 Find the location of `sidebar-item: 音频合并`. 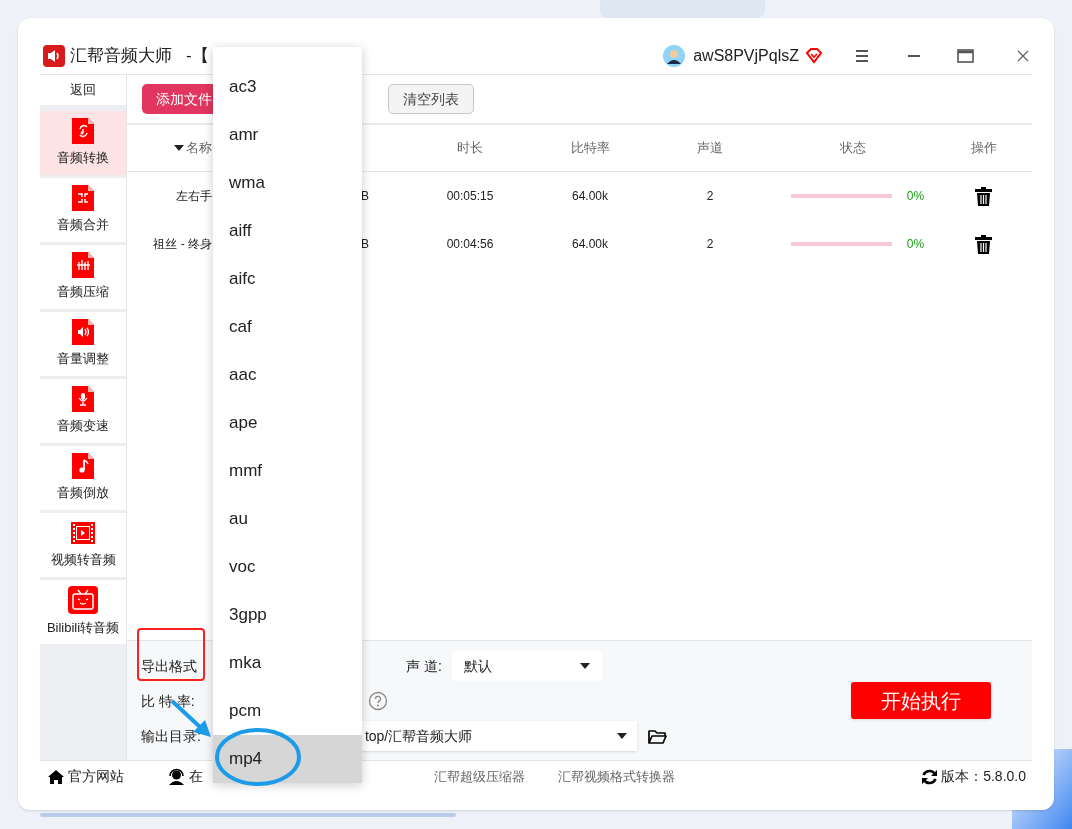

sidebar-item: 音频合并 is located at coordinates (83, 211).